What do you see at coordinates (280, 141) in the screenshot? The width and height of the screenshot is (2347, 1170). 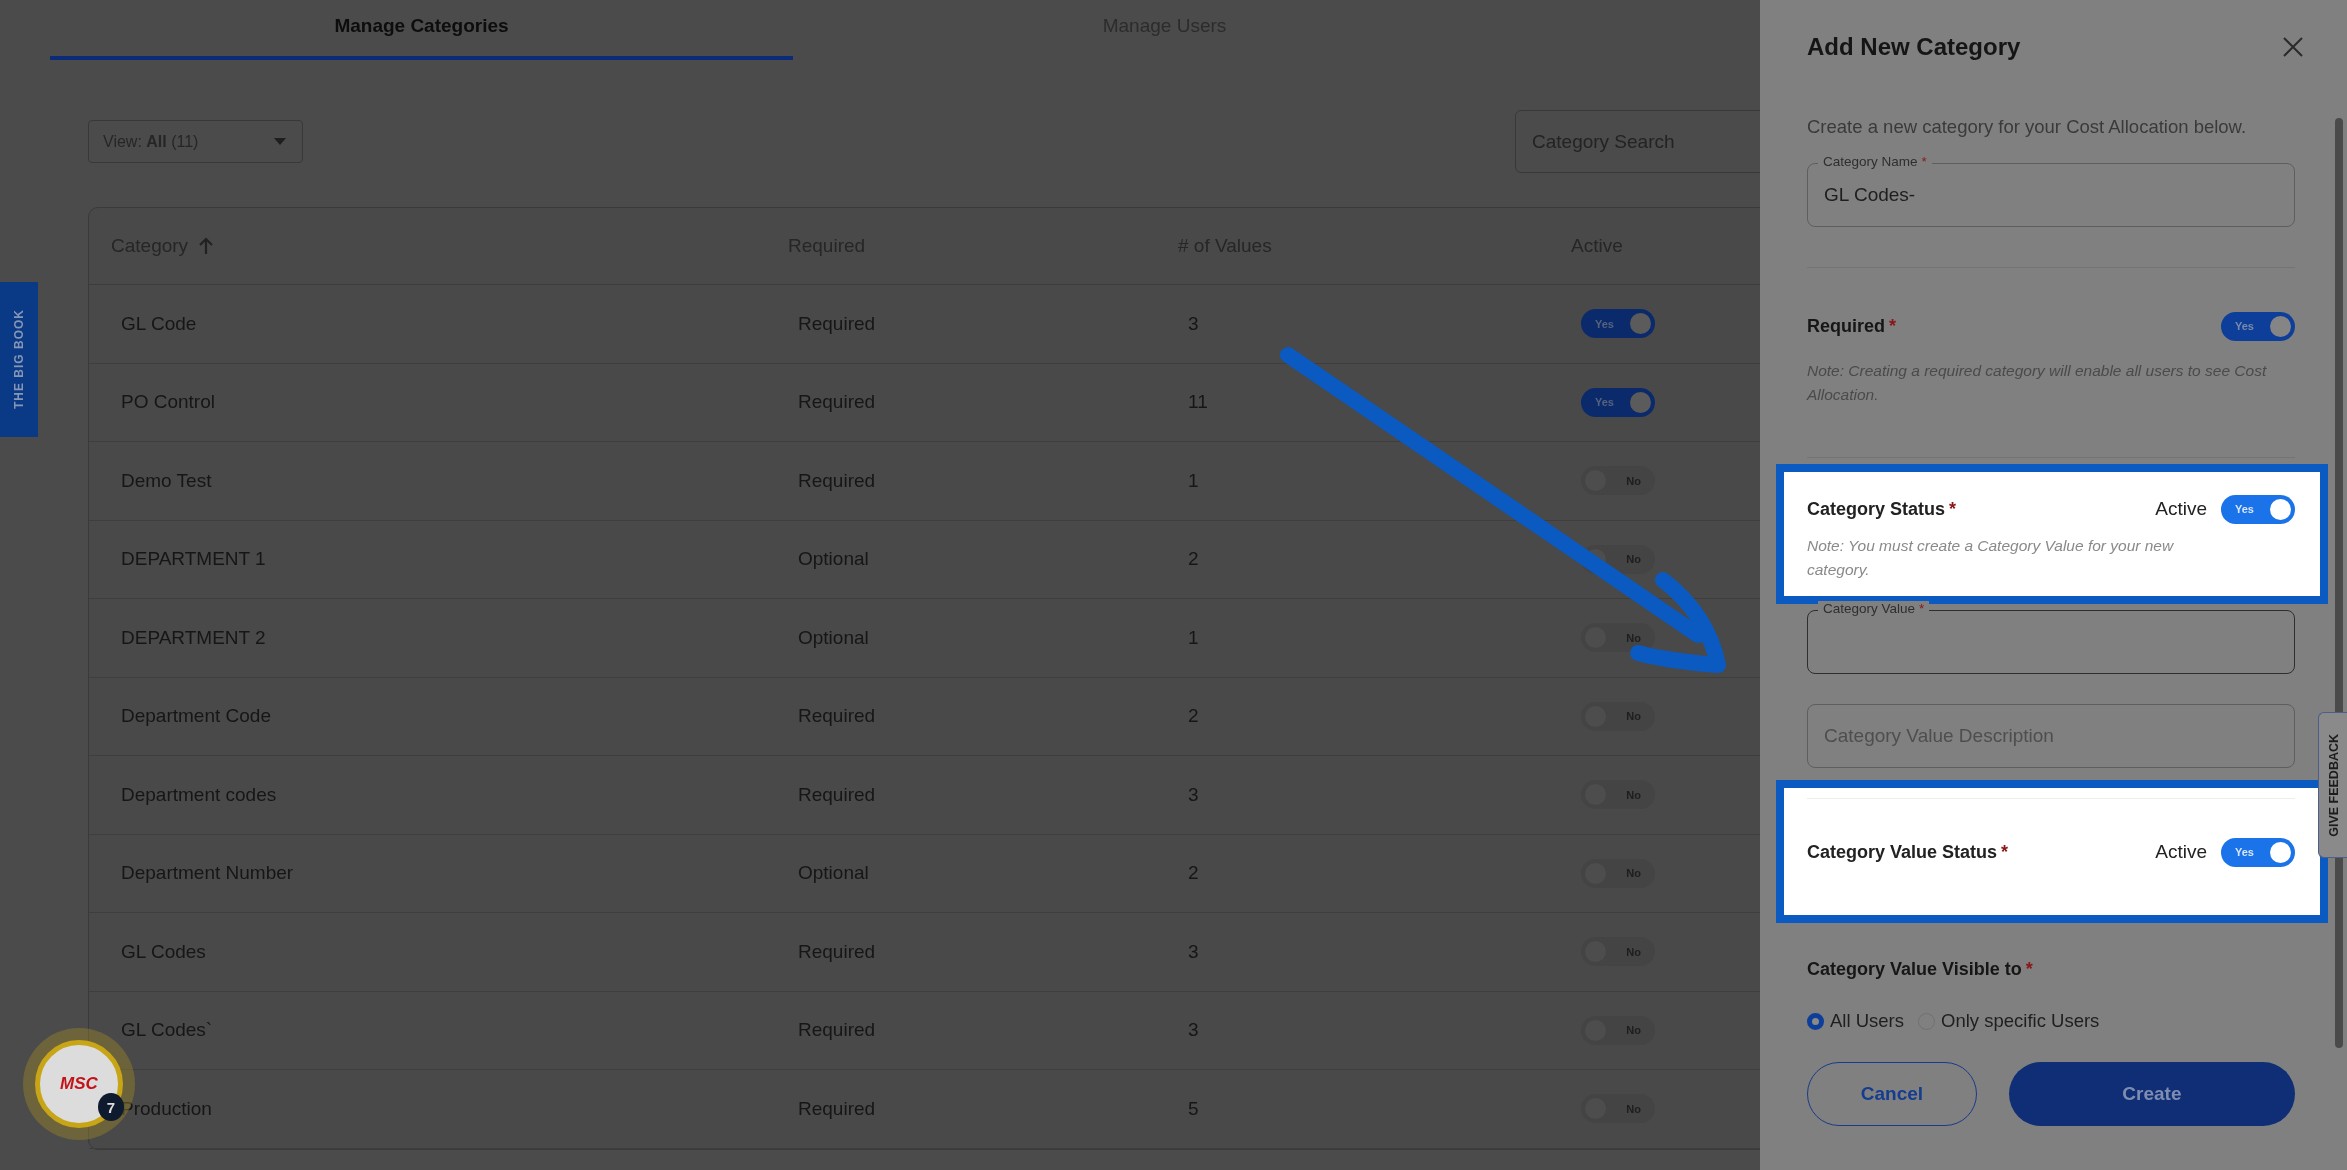 I see `caret-icon` at bounding box center [280, 141].